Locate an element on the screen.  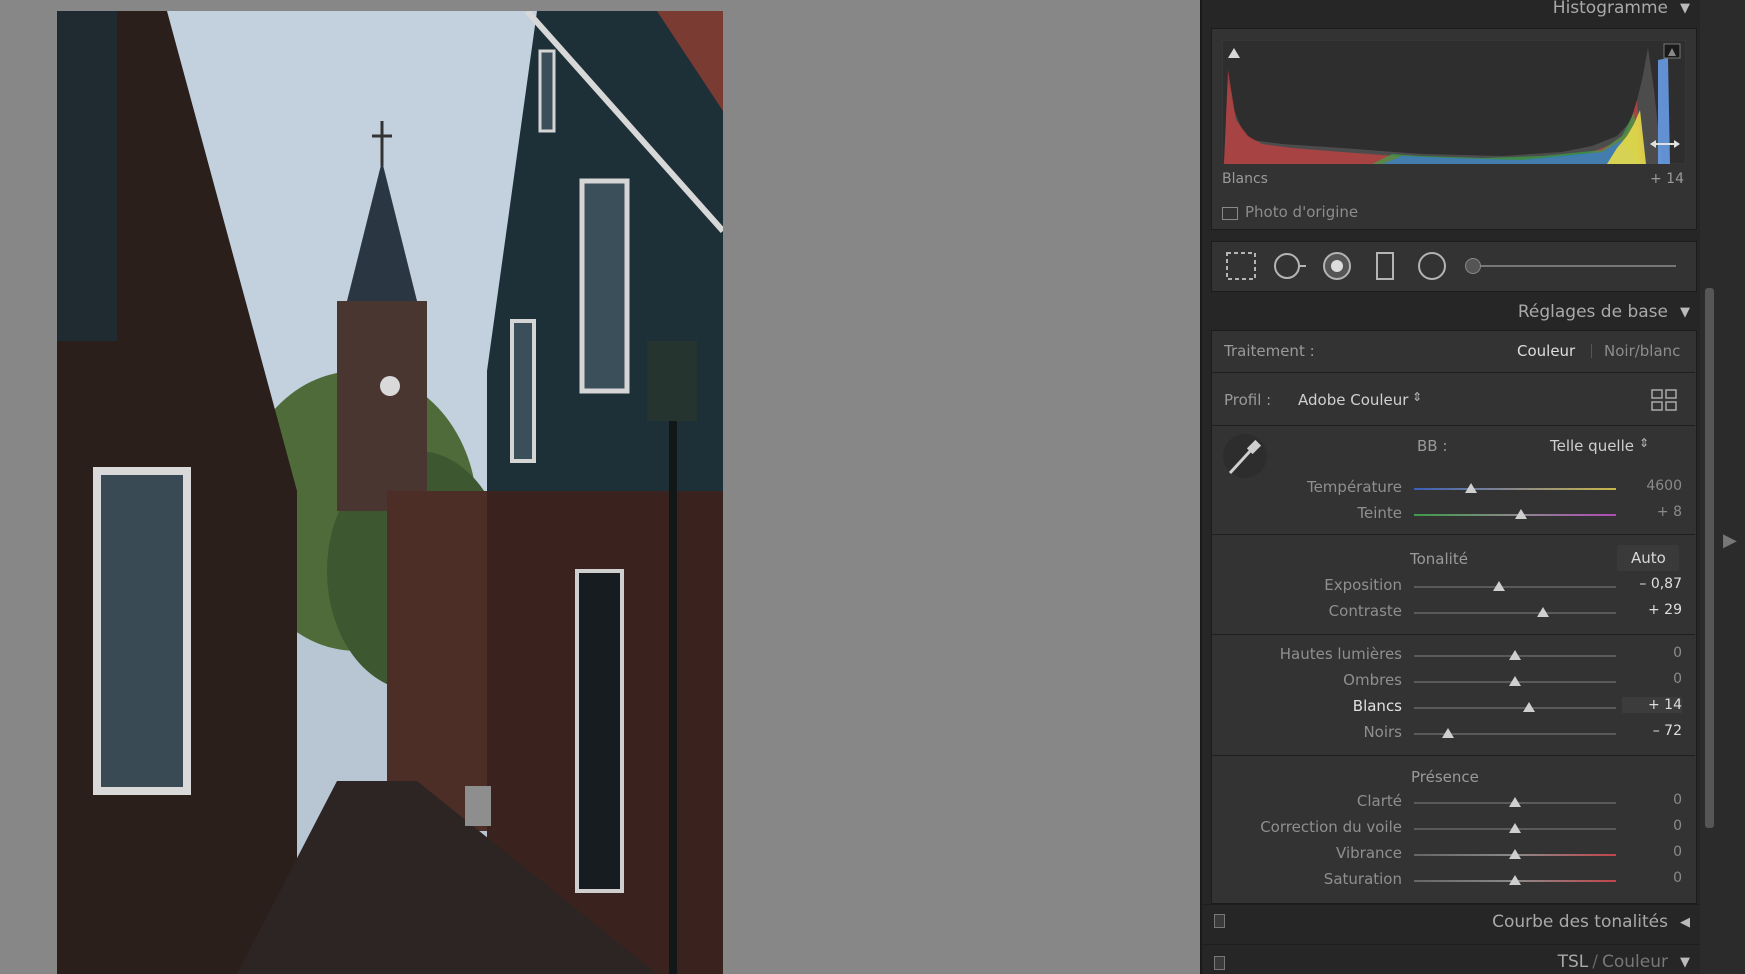
vibrance-slider-thumb is located at coordinates (1515, 854).